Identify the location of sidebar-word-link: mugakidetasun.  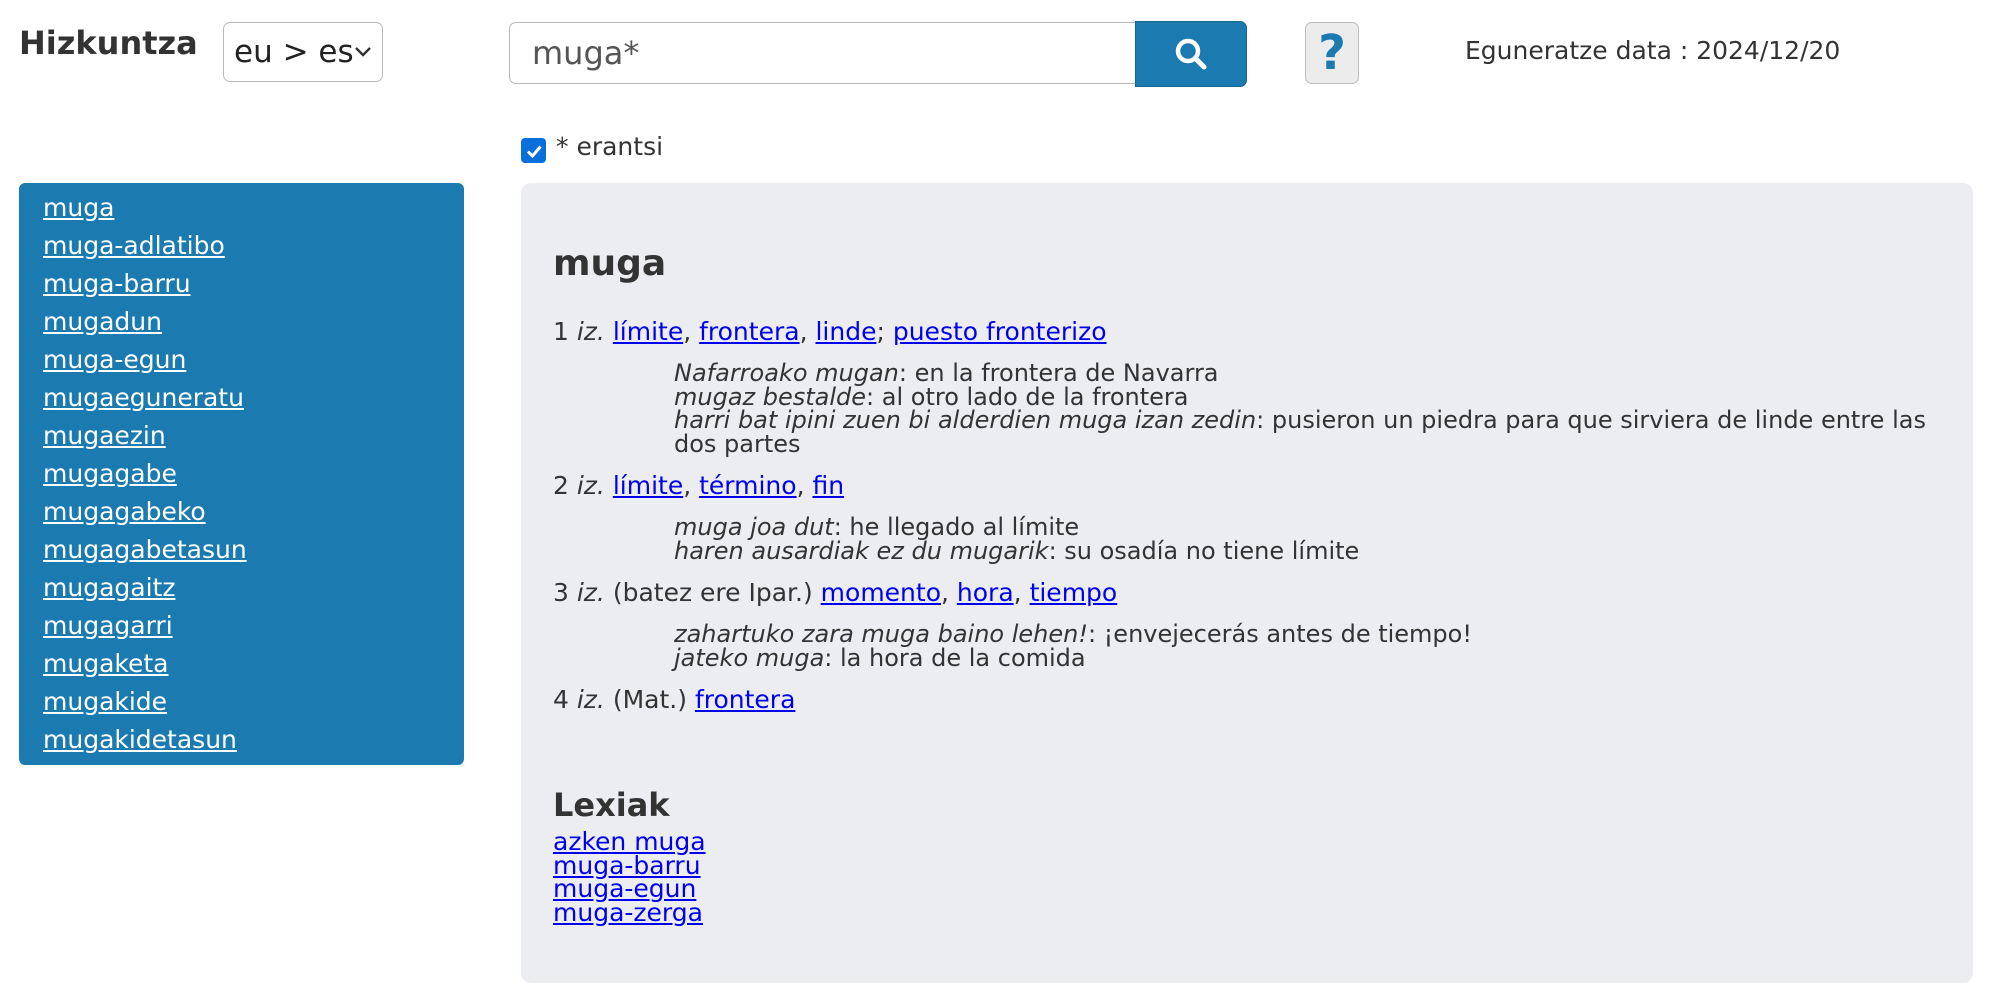
(253, 740).